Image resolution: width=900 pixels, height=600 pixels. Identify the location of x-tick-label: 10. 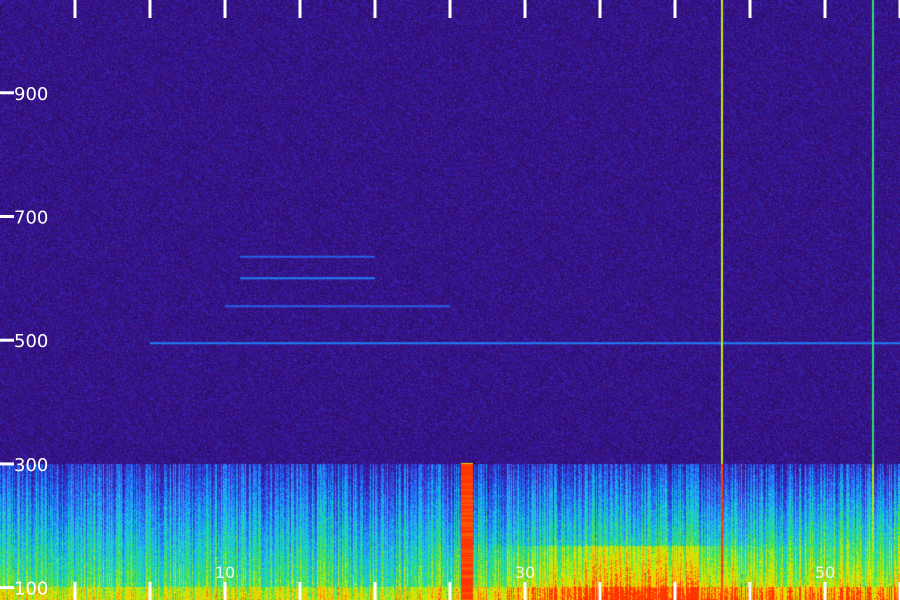
(225, 572).